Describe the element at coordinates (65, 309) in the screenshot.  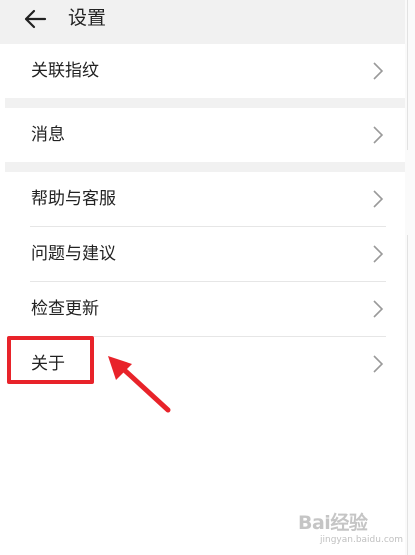
I see `settings-item-label: 检查更新` at that location.